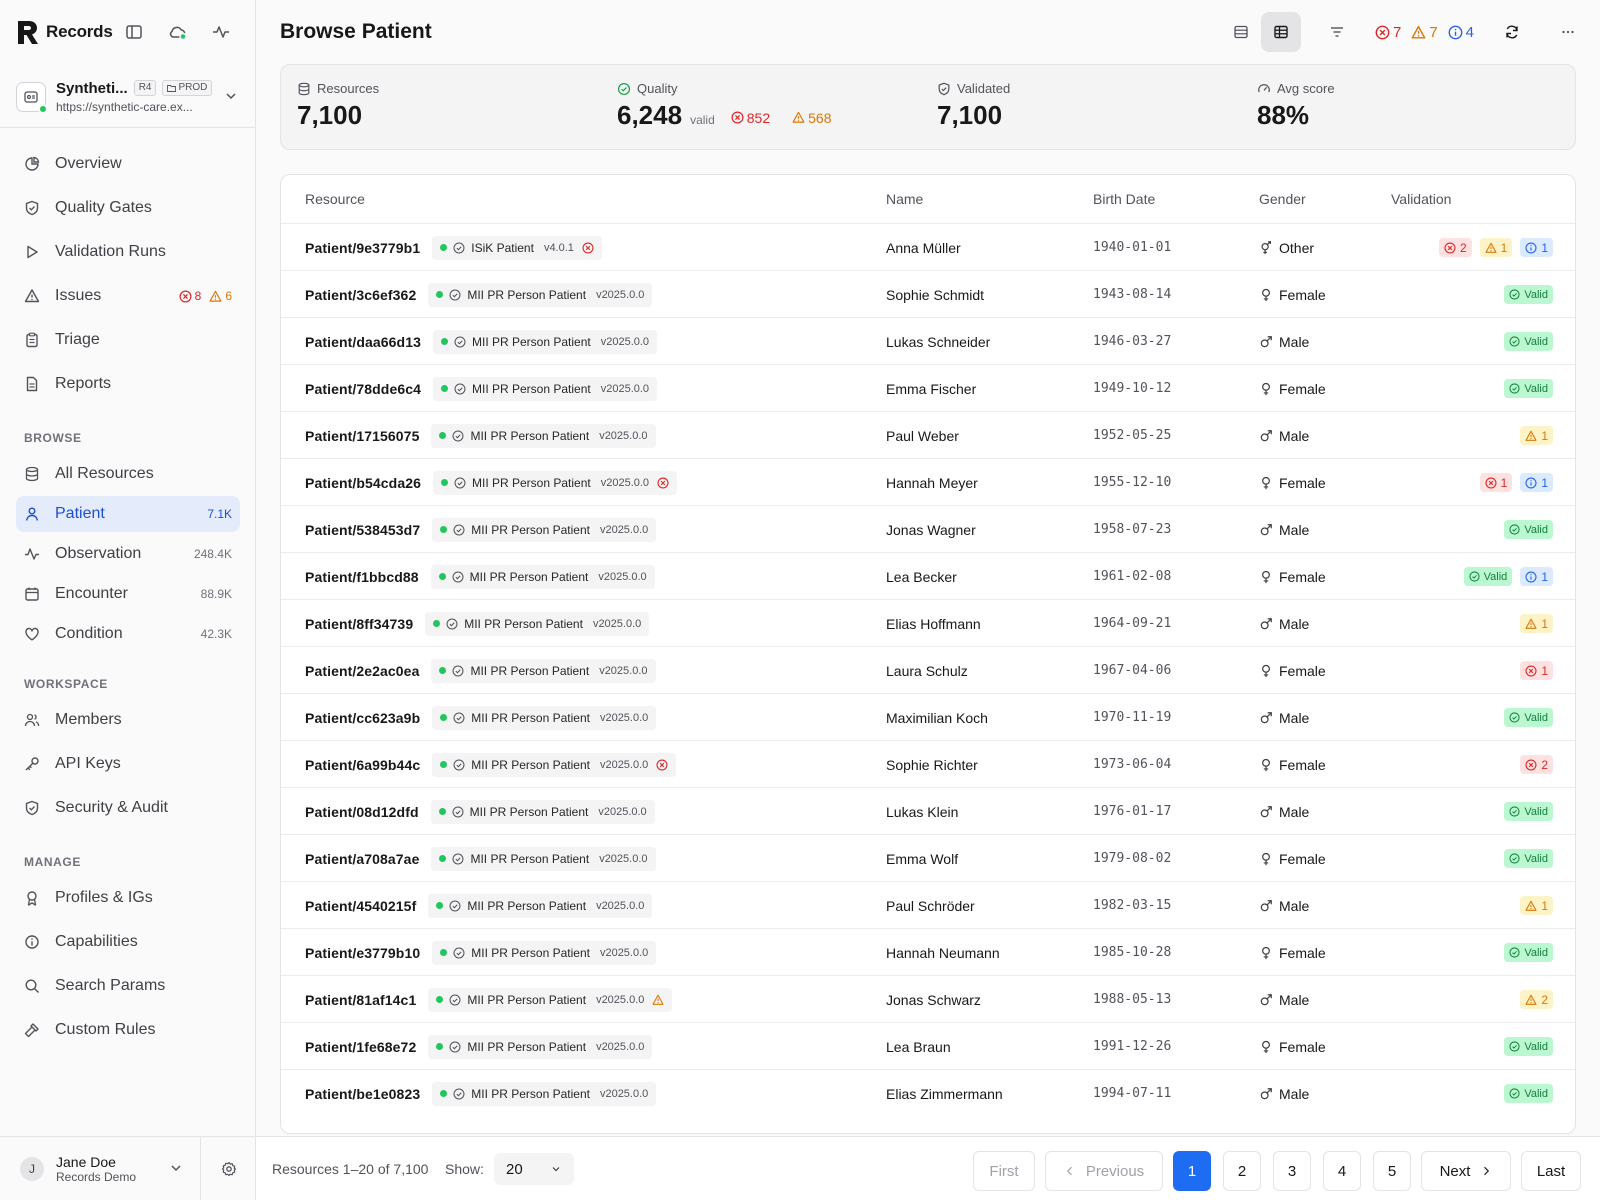 This screenshot has width=1600, height=1200. I want to click on refresh-button, so click(1512, 32).